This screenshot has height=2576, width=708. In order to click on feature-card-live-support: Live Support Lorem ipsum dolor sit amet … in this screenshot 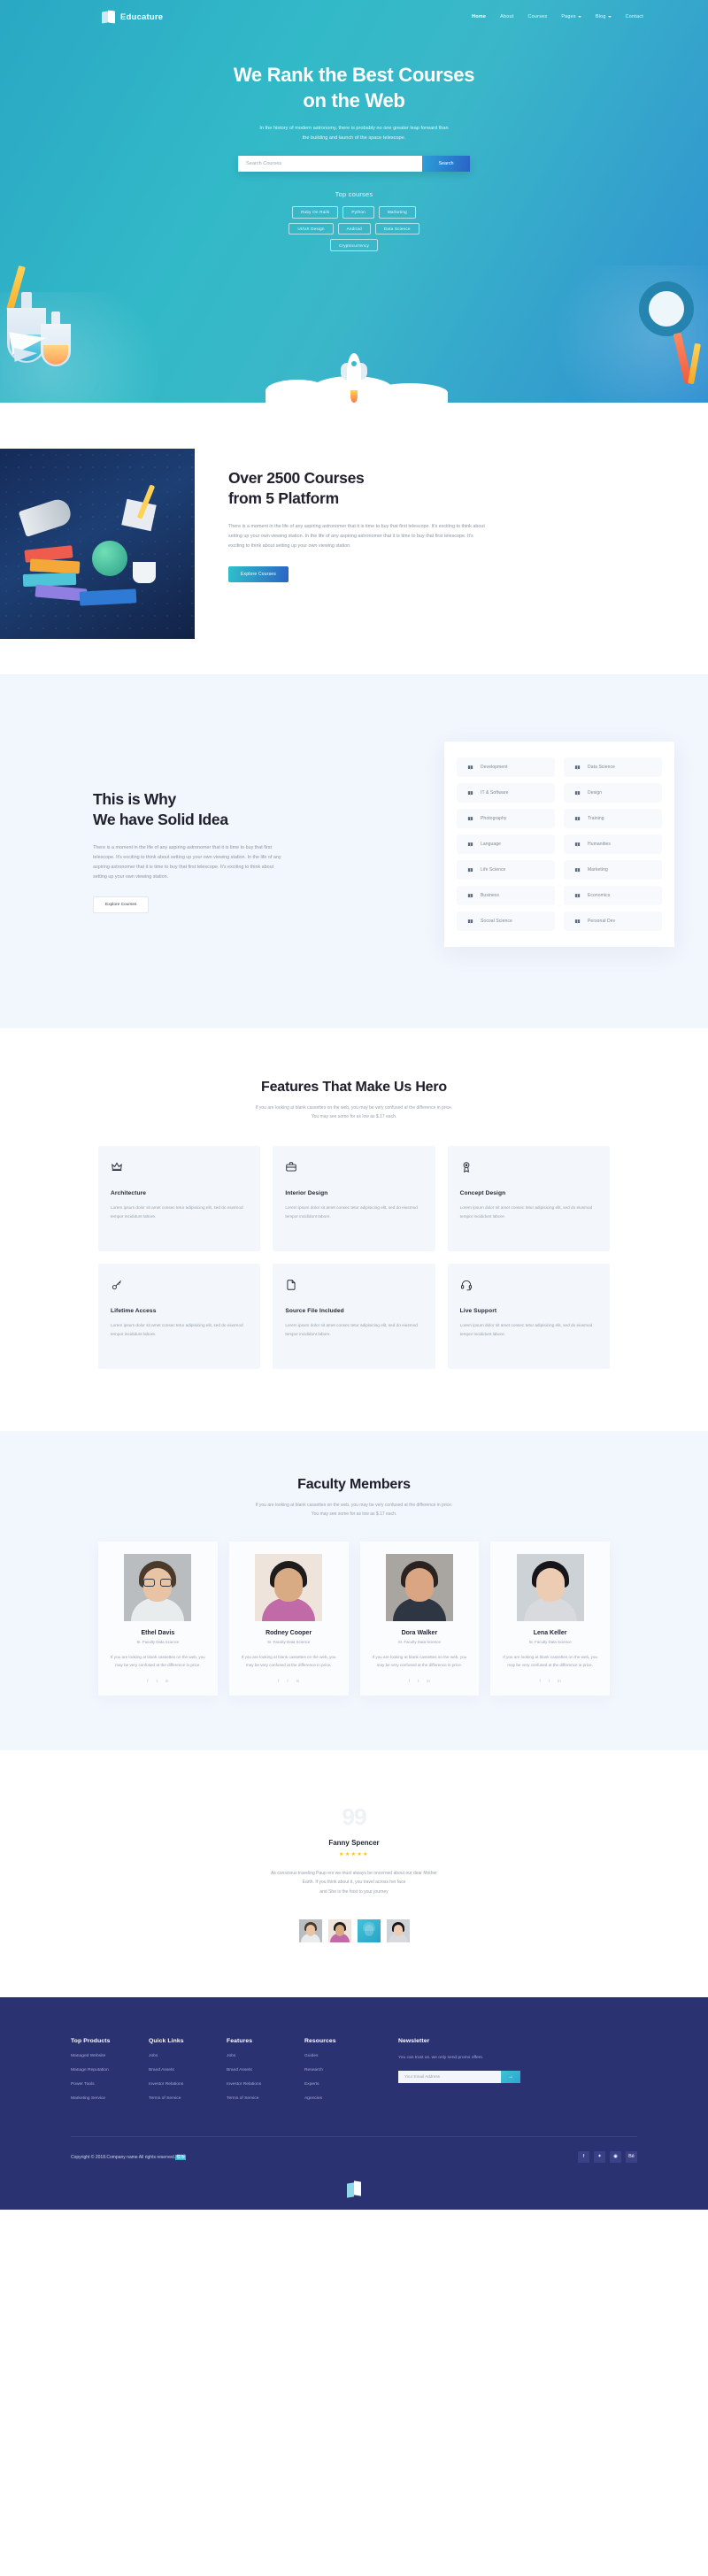, I will do `click(529, 1316)`.